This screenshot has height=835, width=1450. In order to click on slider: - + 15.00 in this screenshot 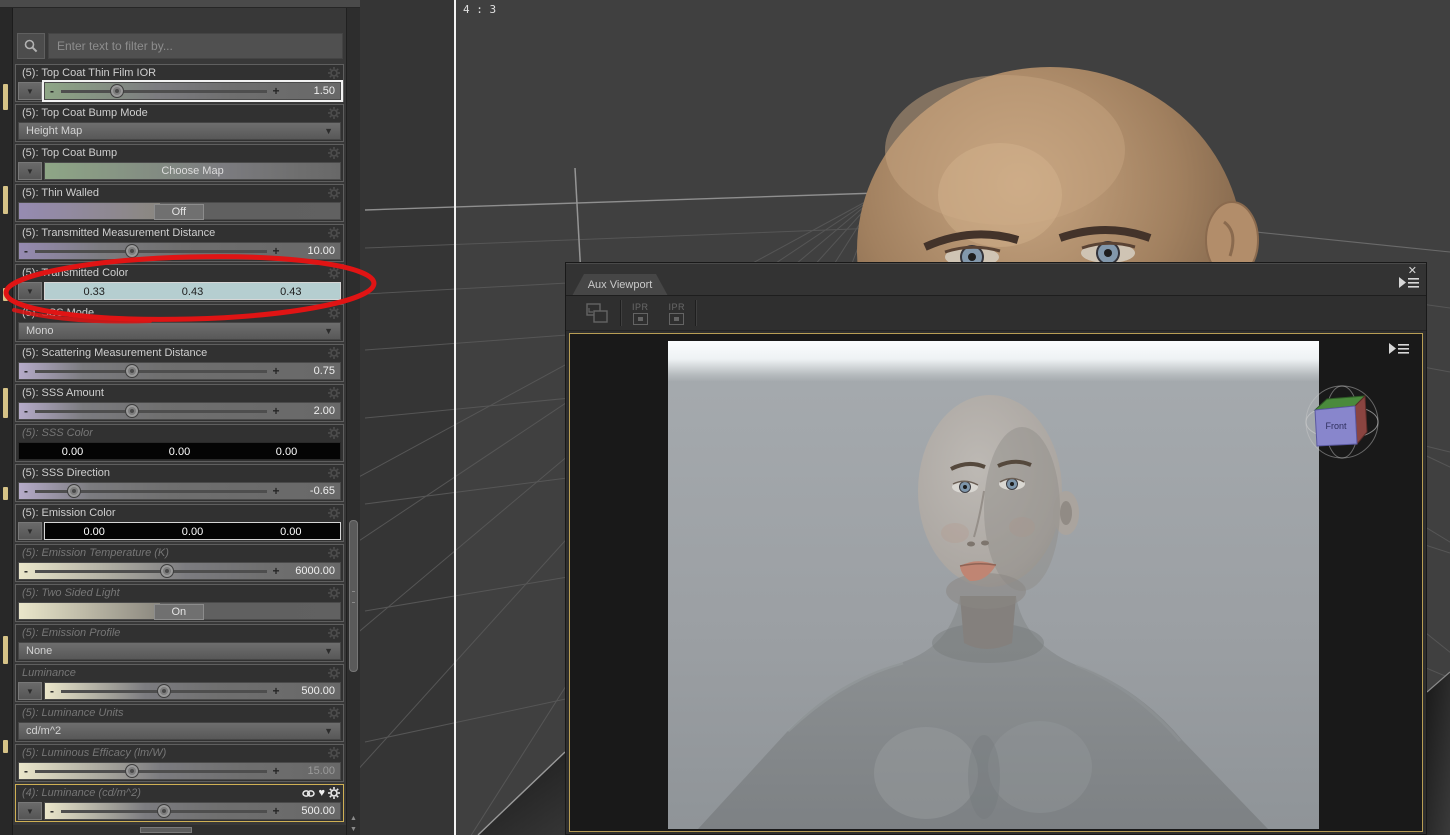, I will do `click(179, 771)`.